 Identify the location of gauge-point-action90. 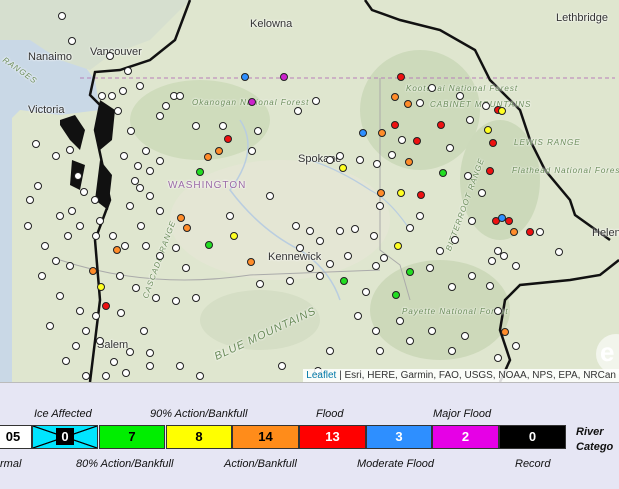
(502, 111).